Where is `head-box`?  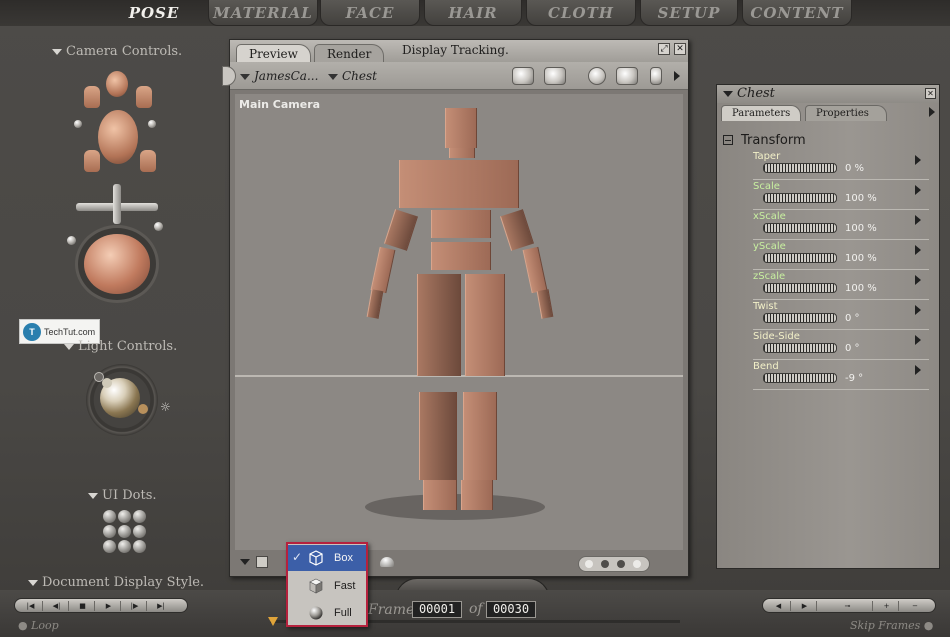 head-box is located at coordinates (461, 128).